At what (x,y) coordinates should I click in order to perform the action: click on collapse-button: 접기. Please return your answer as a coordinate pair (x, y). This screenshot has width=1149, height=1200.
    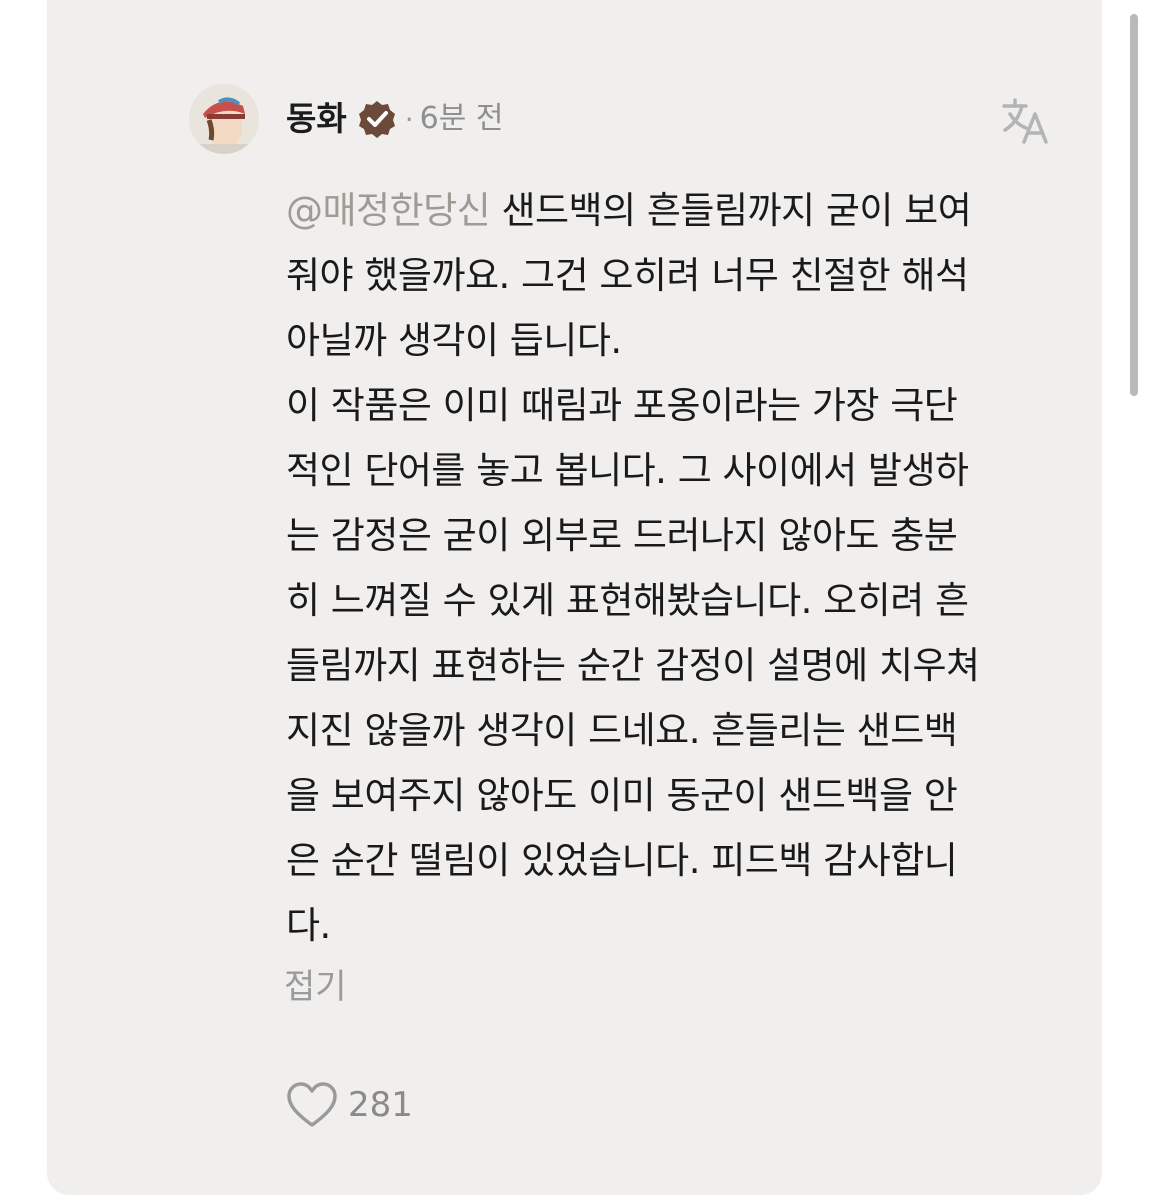
    Looking at the image, I should click on (315, 987).